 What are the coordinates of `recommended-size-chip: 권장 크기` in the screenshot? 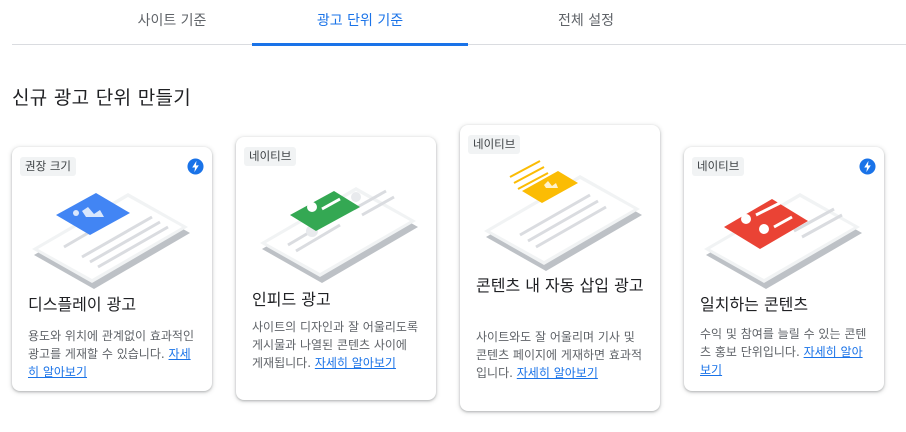 It's located at (48, 166).